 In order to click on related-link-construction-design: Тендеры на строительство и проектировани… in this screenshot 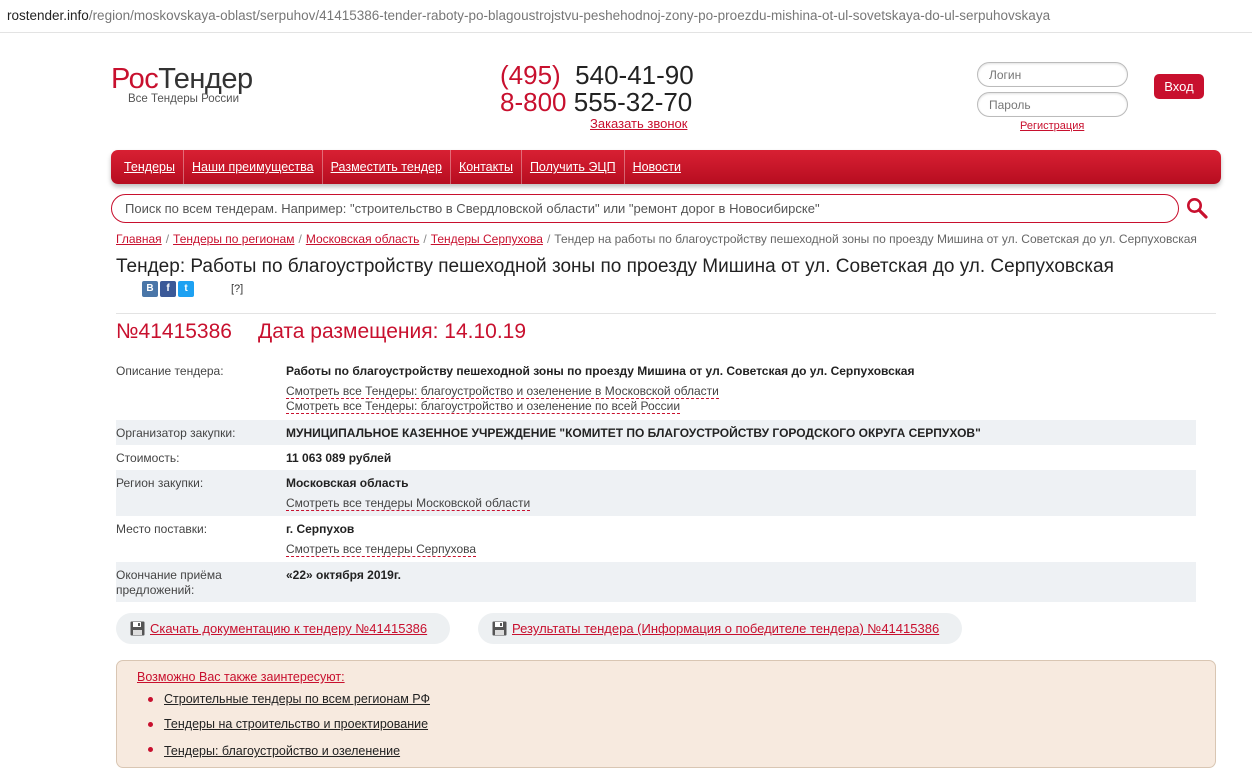, I will do `click(296, 724)`.